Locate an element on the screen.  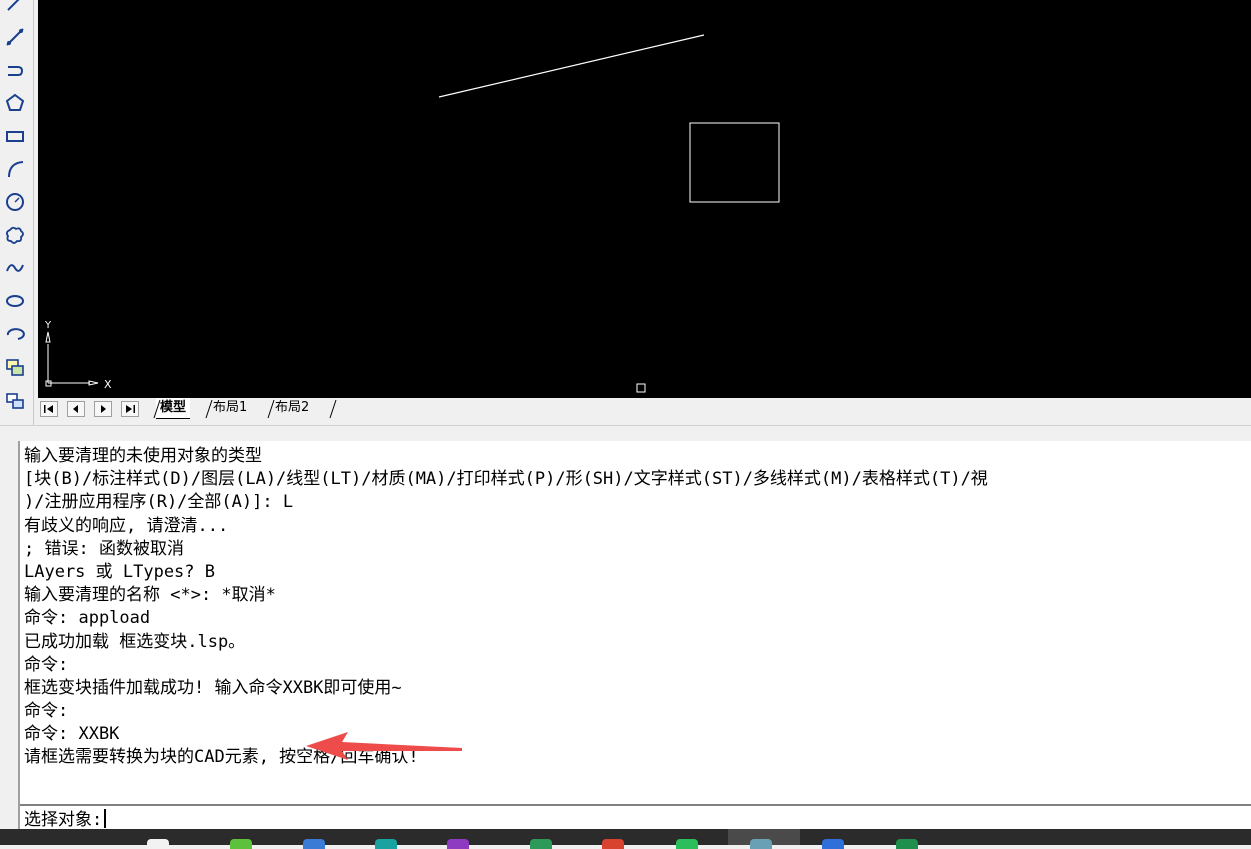
purple-app-icon is located at coordinates (458, 844).